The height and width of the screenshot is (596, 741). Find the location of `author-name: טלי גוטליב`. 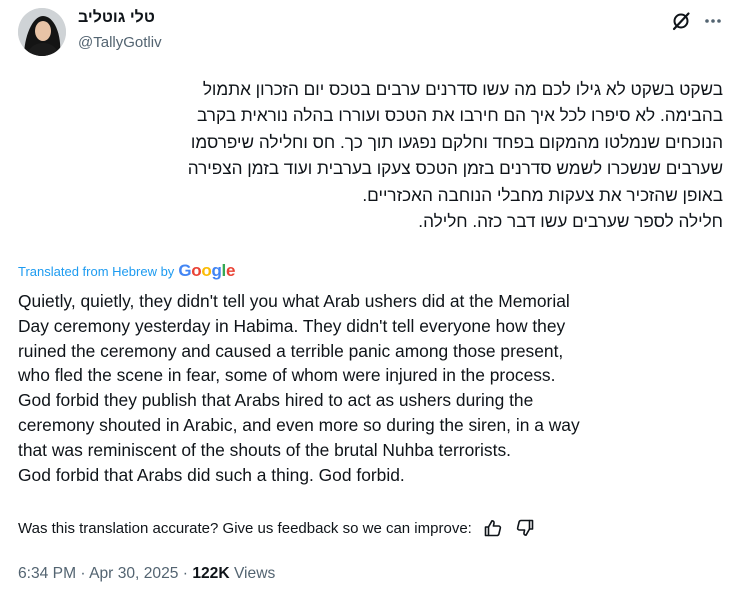

author-name: טלי גוטליב is located at coordinates (116, 18).